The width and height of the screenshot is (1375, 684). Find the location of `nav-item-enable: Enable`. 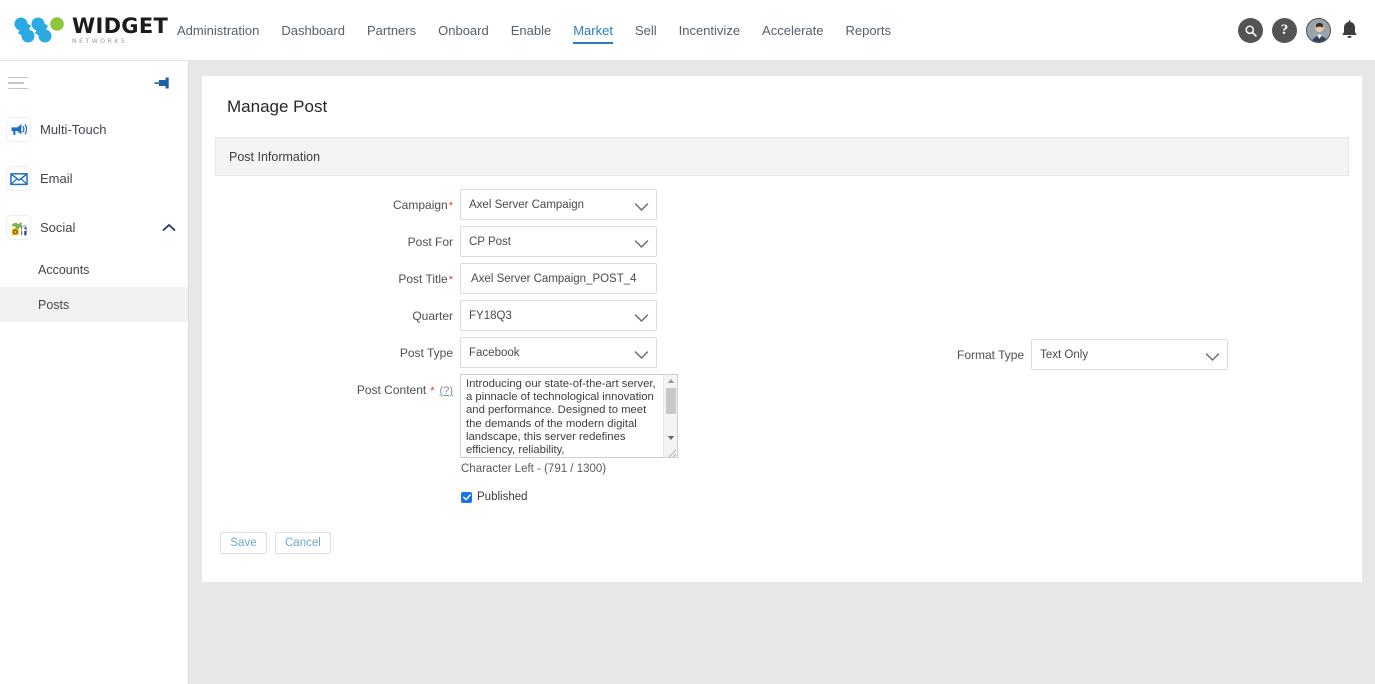

nav-item-enable: Enable is located at coordinates (531, 30).